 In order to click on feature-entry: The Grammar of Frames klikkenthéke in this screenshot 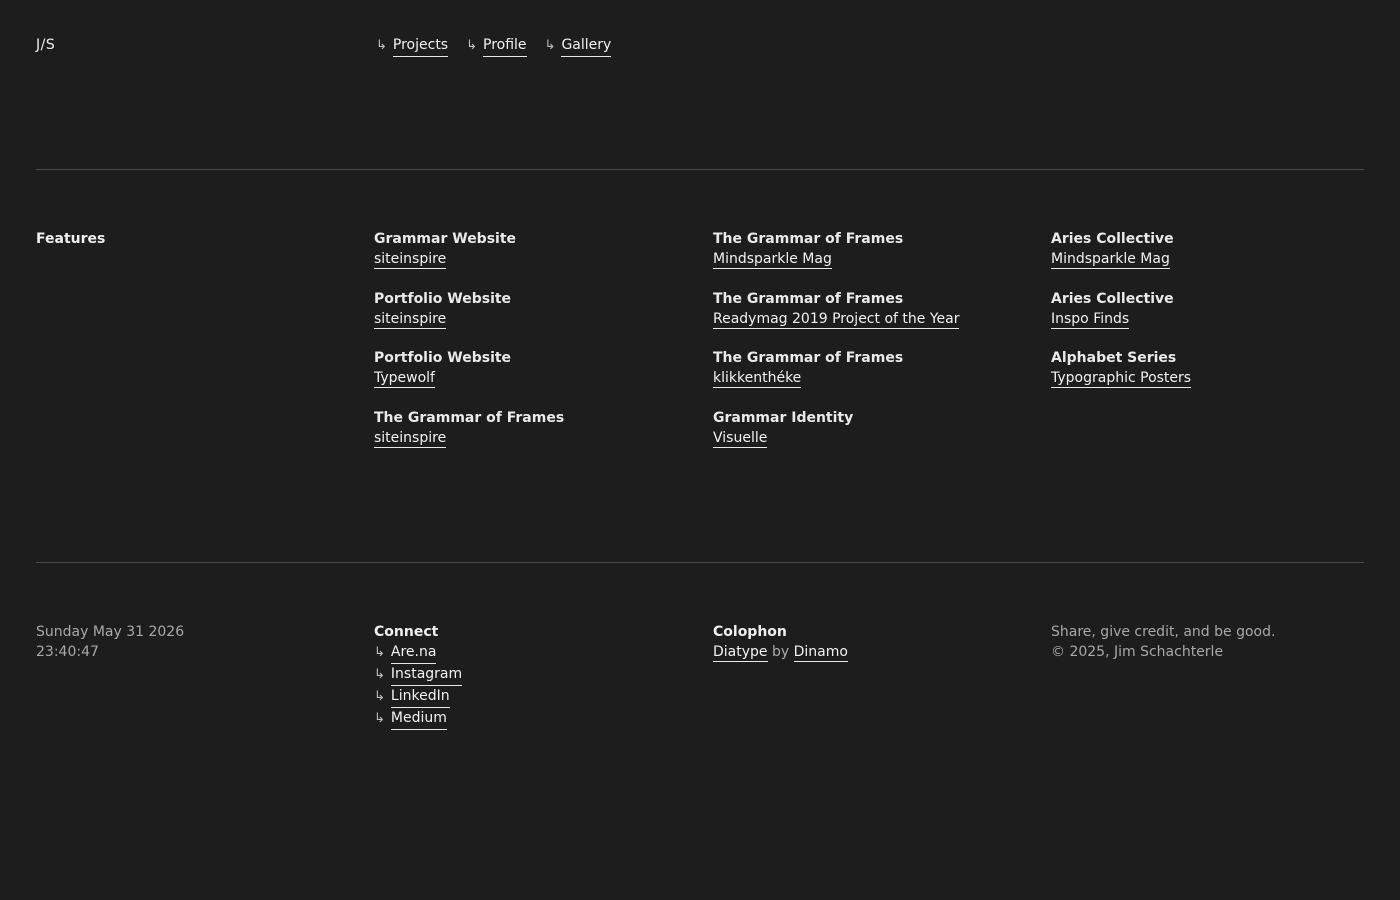, I will do `click(836, 368)`.